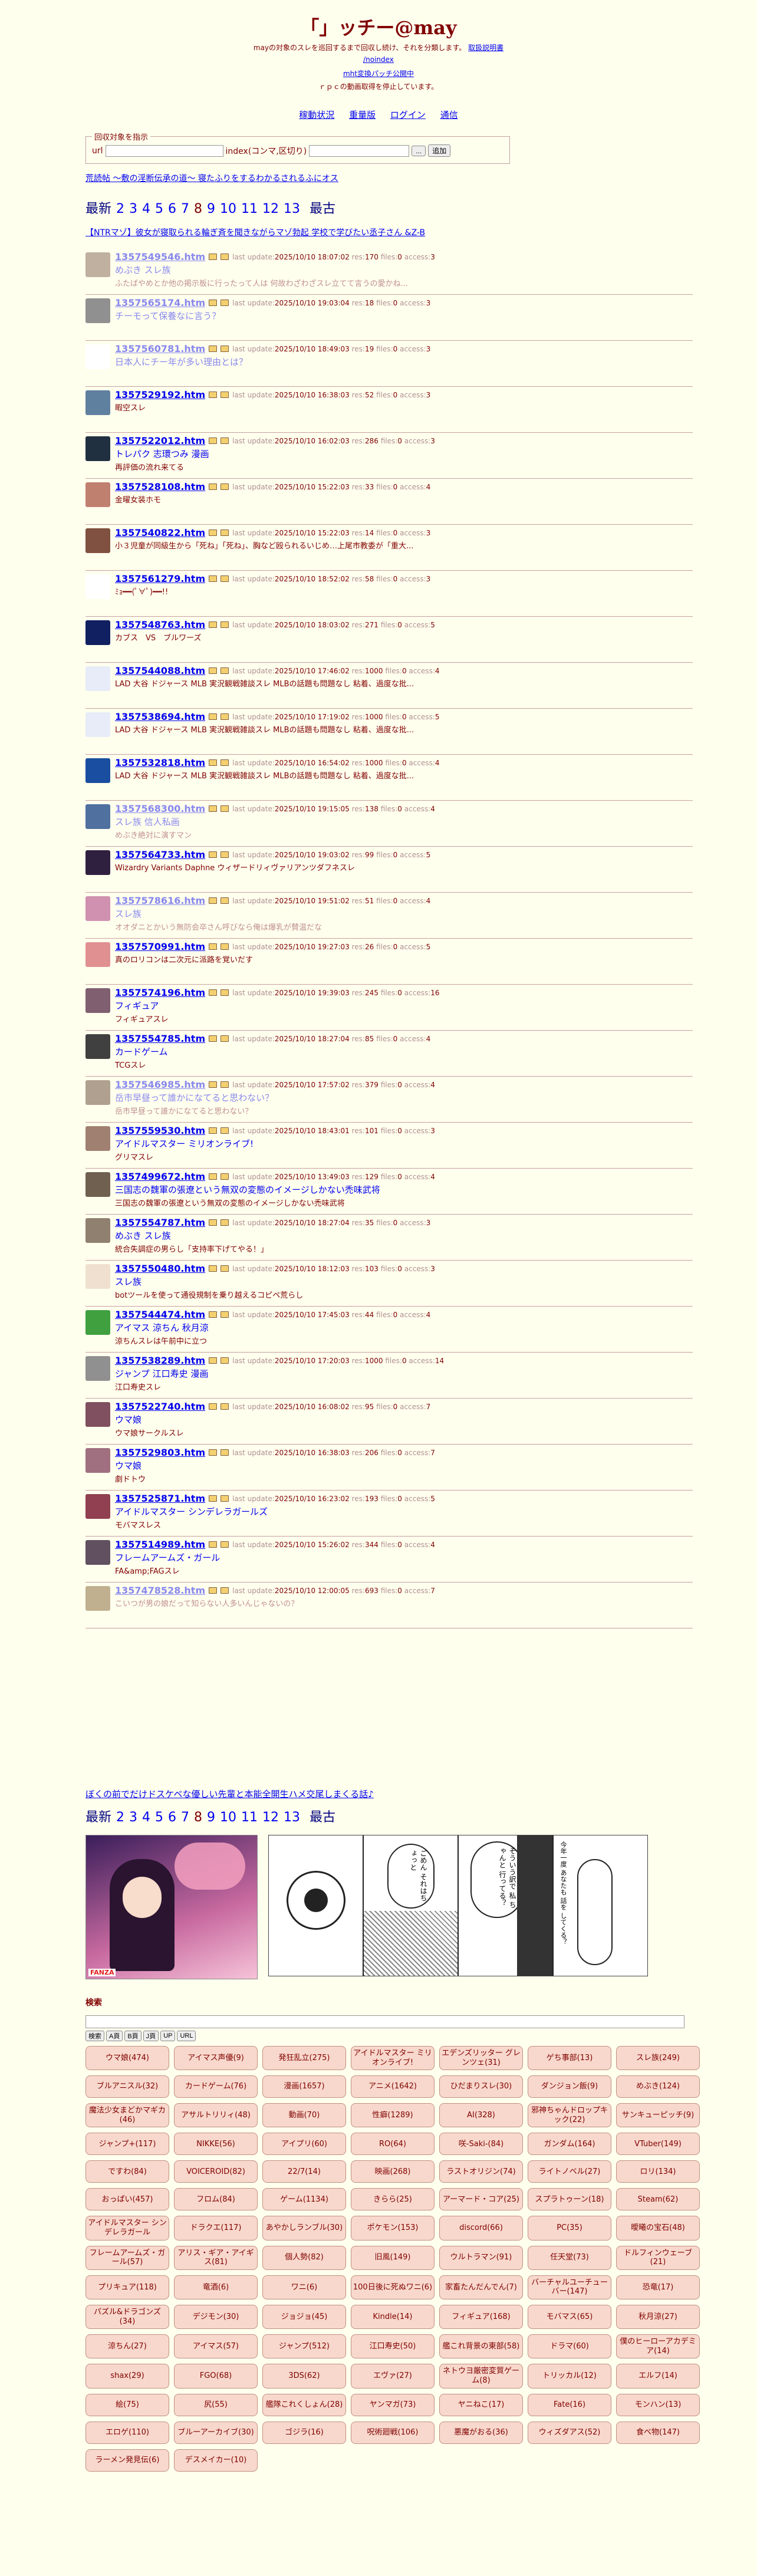 This screenshot has height=2576, width=757. Describe the element at coordinates (160, 441) in the screenshot. I see `thread-link: 1357522012.htm` at that location.